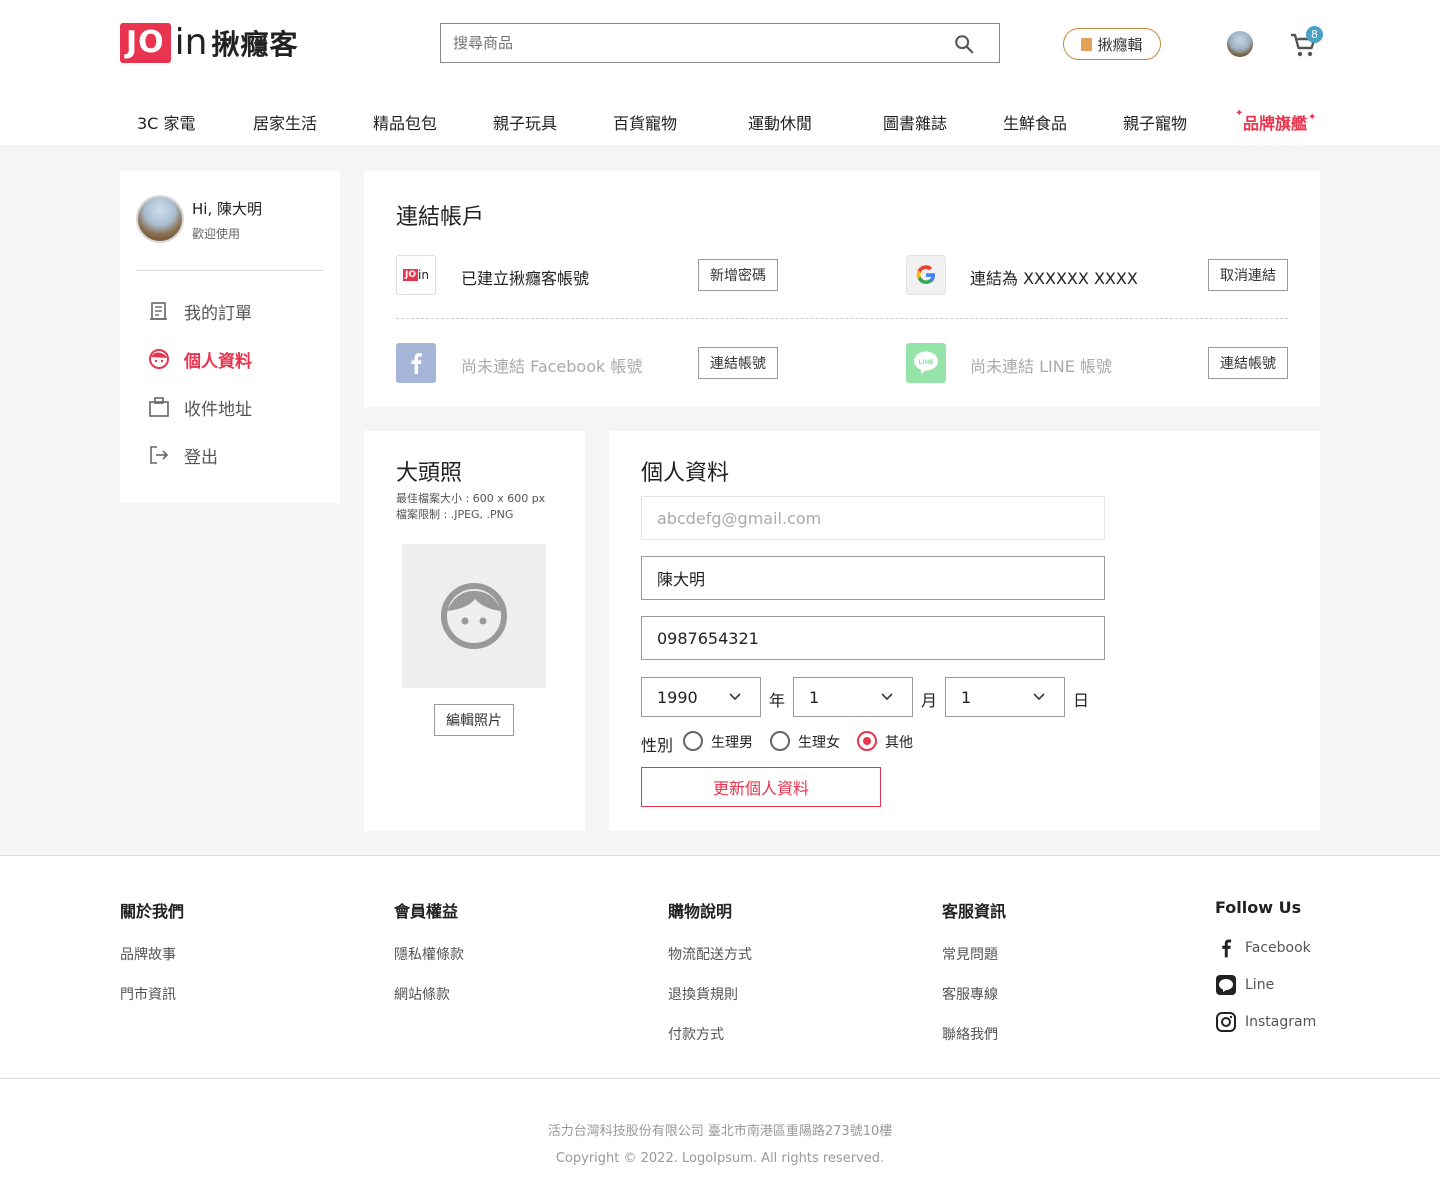  I want to click on sidebar-item-label: 收件地址, so click(218, 409).